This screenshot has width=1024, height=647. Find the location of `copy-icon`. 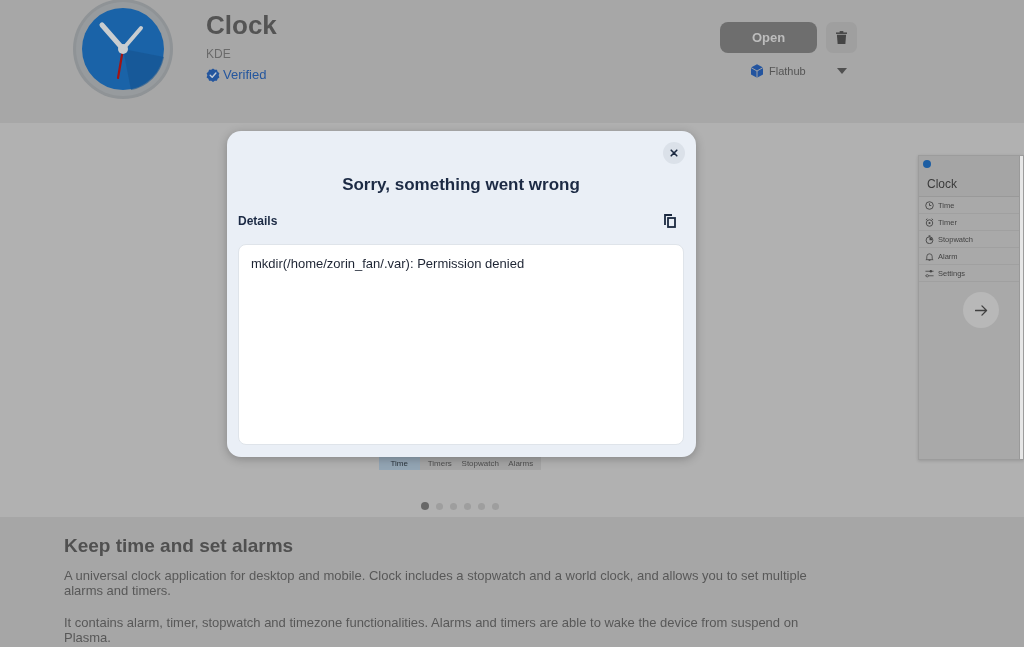

copy-icon is located at coordinates (670, 221).